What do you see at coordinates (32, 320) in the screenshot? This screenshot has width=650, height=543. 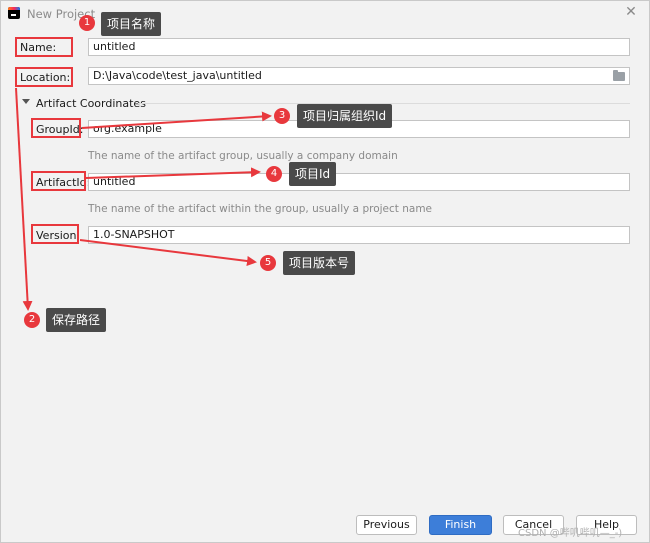 I see `annotation-badge-2: 2` at bounding box center [32, 320].